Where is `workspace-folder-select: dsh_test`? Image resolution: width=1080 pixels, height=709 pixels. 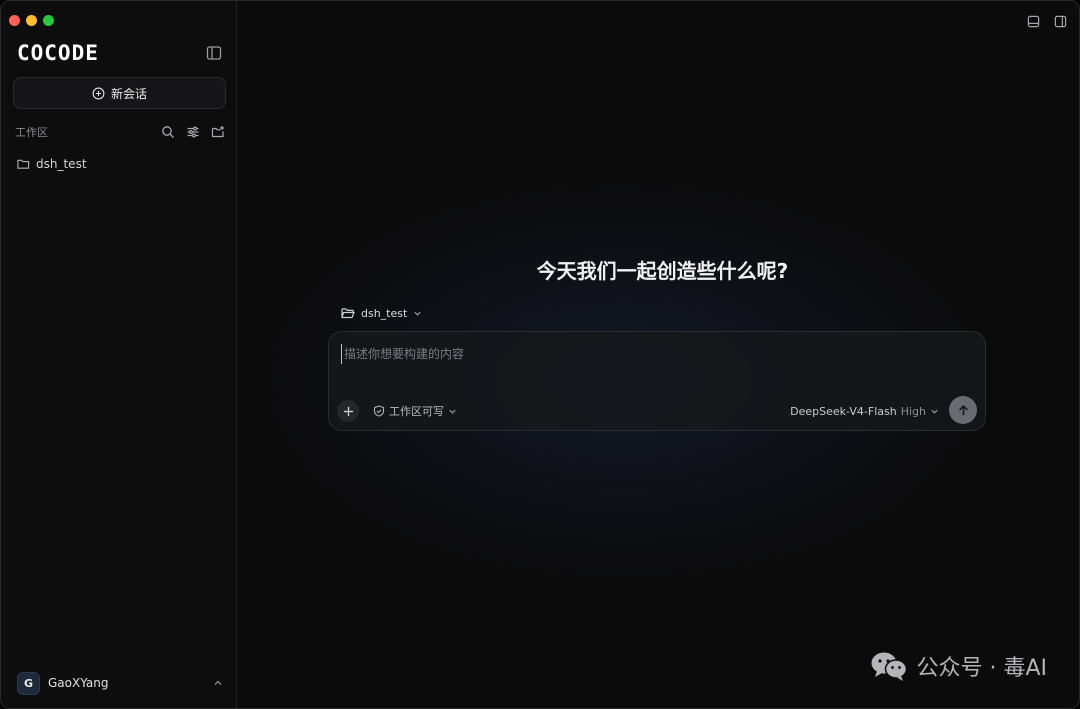 workspace-folder-select: dsh_test is located at coordinates (381, 313).